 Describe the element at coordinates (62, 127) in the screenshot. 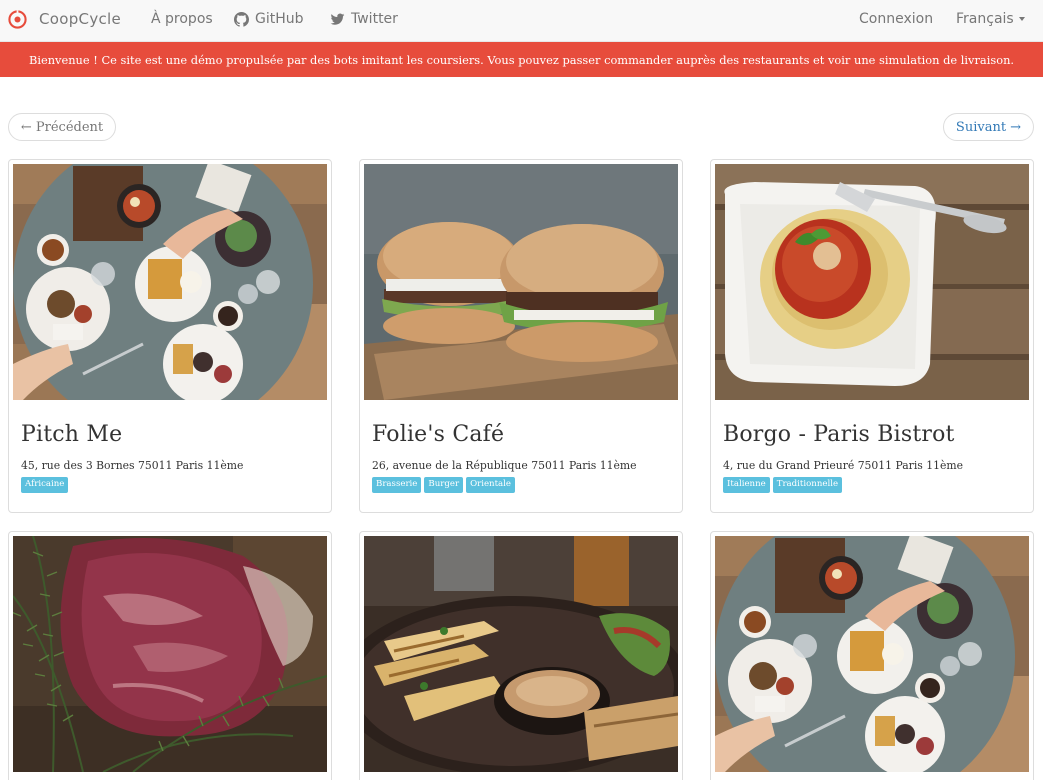

I see `previous-page-button: ← Précédent` at that location.